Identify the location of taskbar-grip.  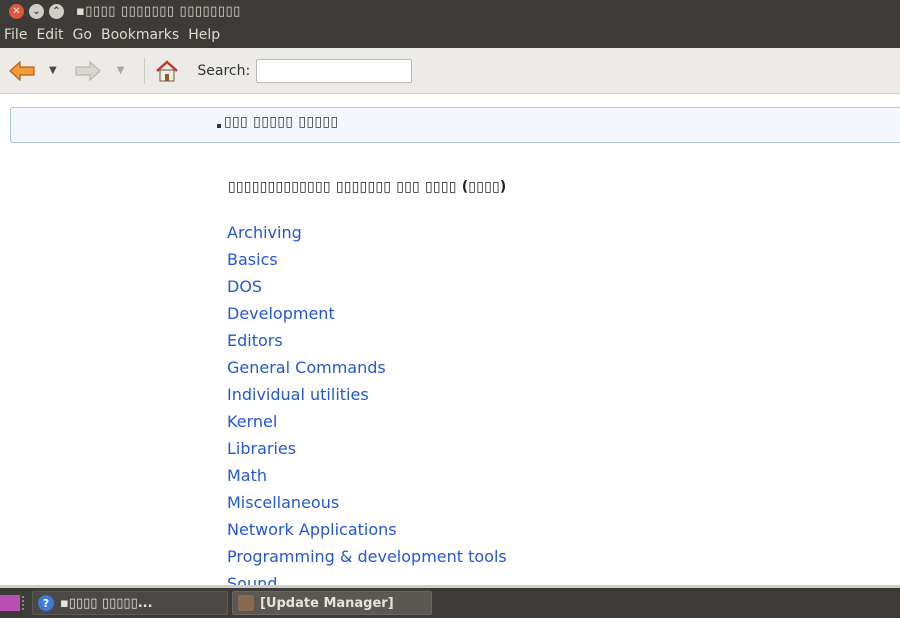
(24, 603).